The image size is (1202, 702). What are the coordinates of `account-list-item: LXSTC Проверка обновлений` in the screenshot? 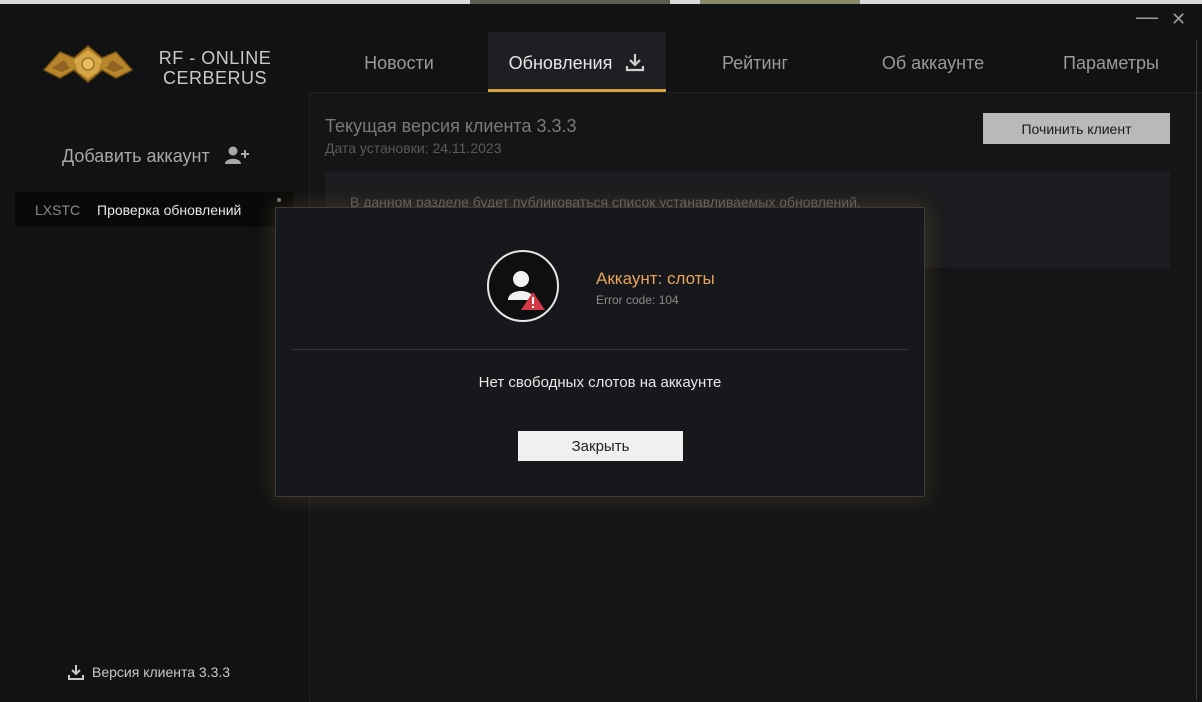 It's located at (154, 209).